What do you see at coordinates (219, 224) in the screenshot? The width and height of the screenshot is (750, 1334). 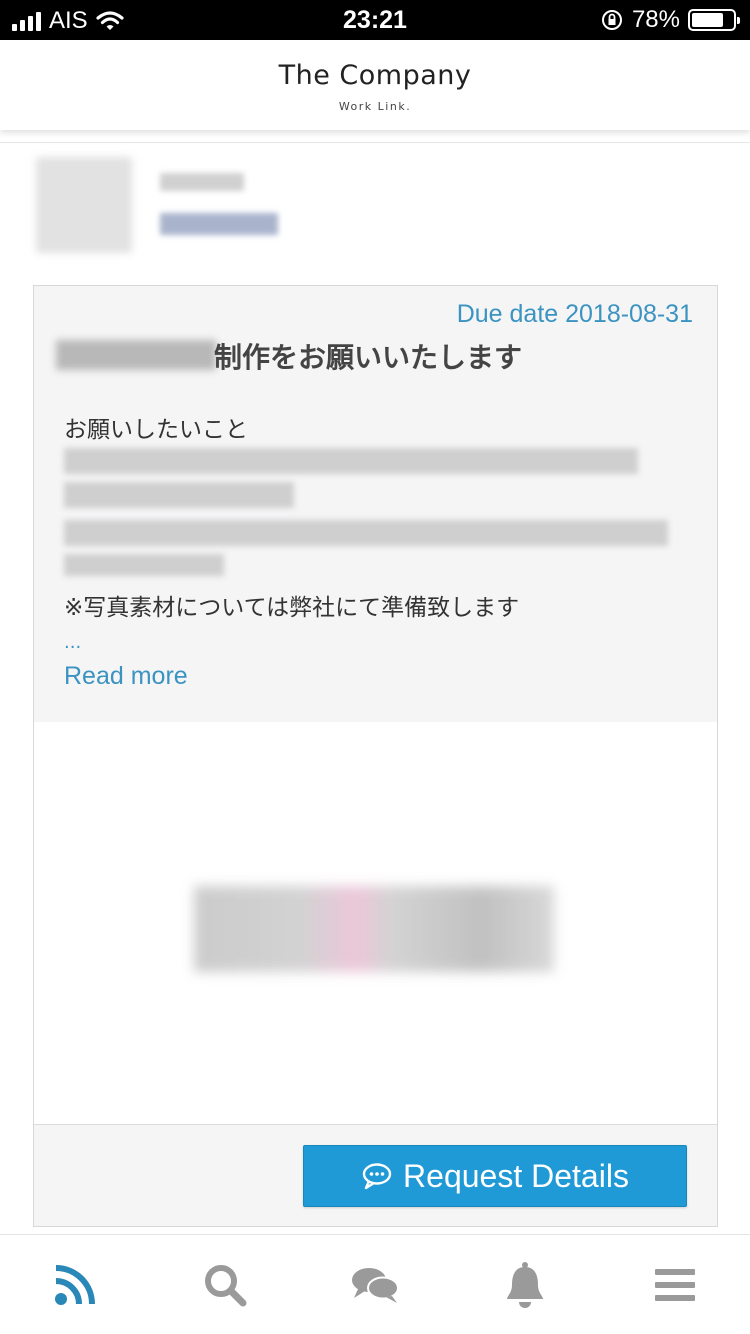 I see `company-link-redacted` at bounding box center [219, 224].